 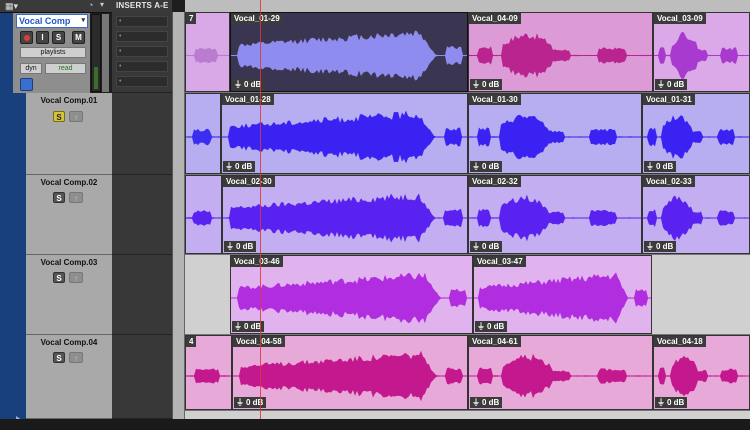 What do you see at coordinates (562, 294) in the screenshot?
I see `audio-clip: Vocal_03-47 ⏚ 0 dB` at bounding box center [562, 294].